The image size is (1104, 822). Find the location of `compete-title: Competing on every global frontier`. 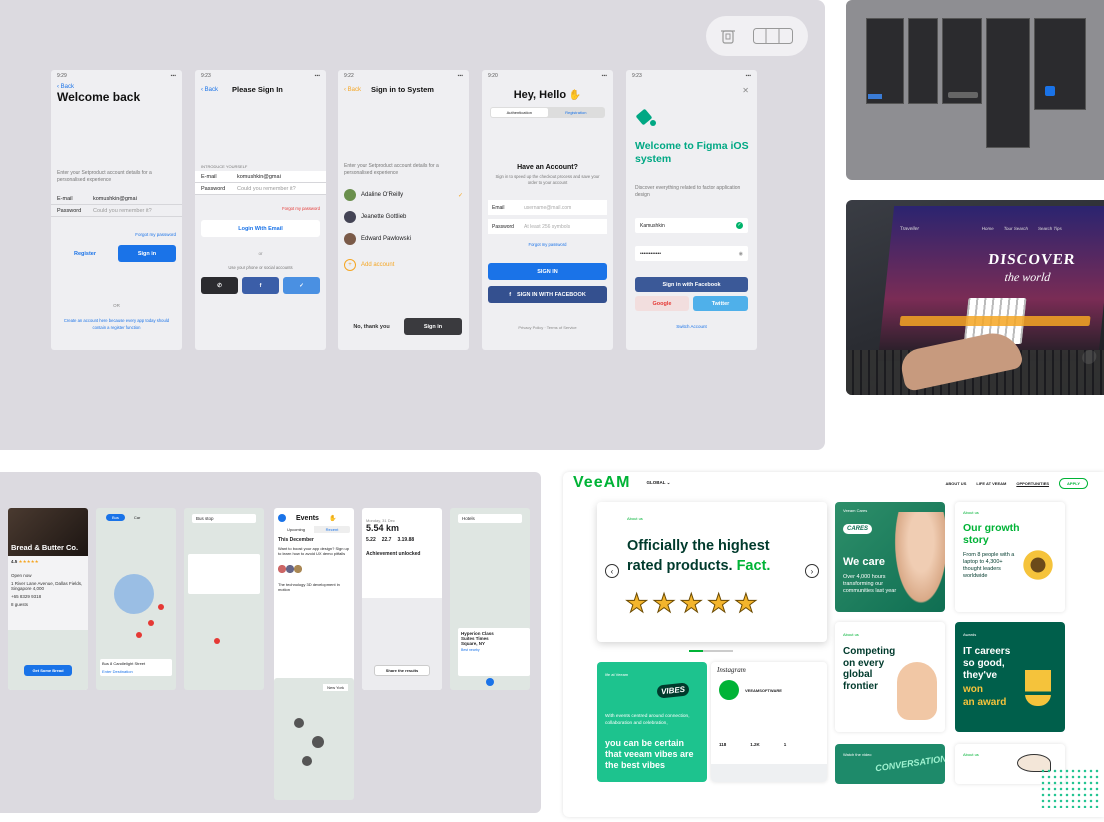

compete-title: Competing on every global frontier is located at coordinates (869, 669).